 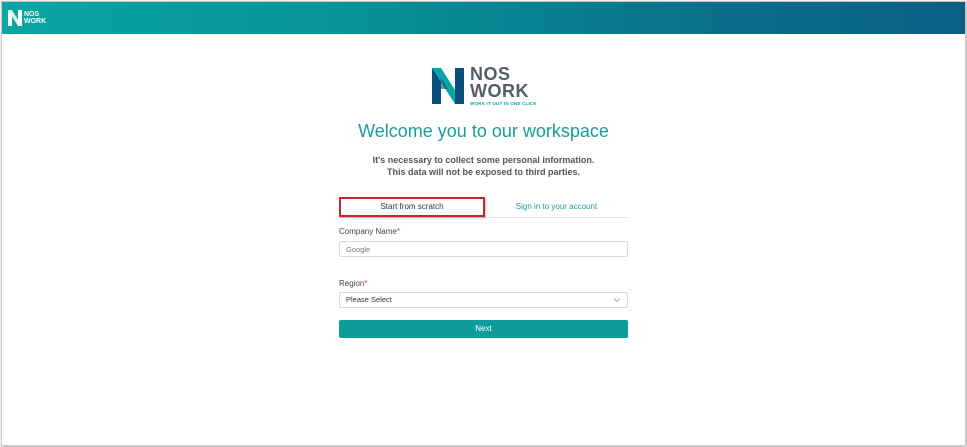 I want to click on tab-sign-in: Sign in to your account, so click(x=556, y=207).